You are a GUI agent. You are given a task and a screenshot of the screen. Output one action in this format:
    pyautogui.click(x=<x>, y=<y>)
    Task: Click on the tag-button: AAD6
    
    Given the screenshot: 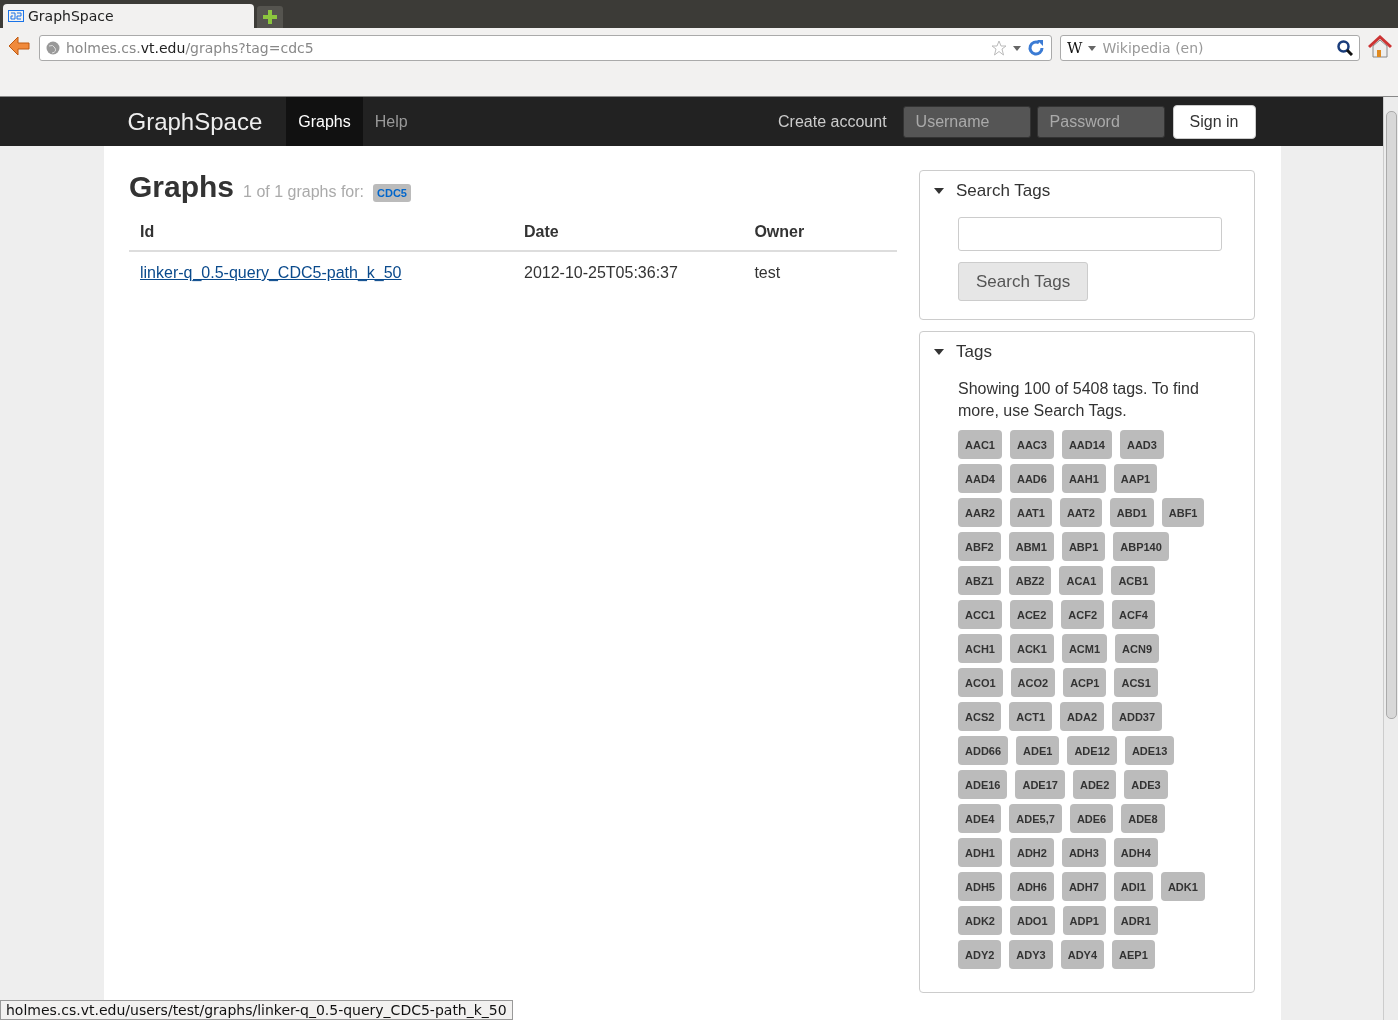 What is the action you would take?
    pyautogui.click(x=1031, y=478)
    